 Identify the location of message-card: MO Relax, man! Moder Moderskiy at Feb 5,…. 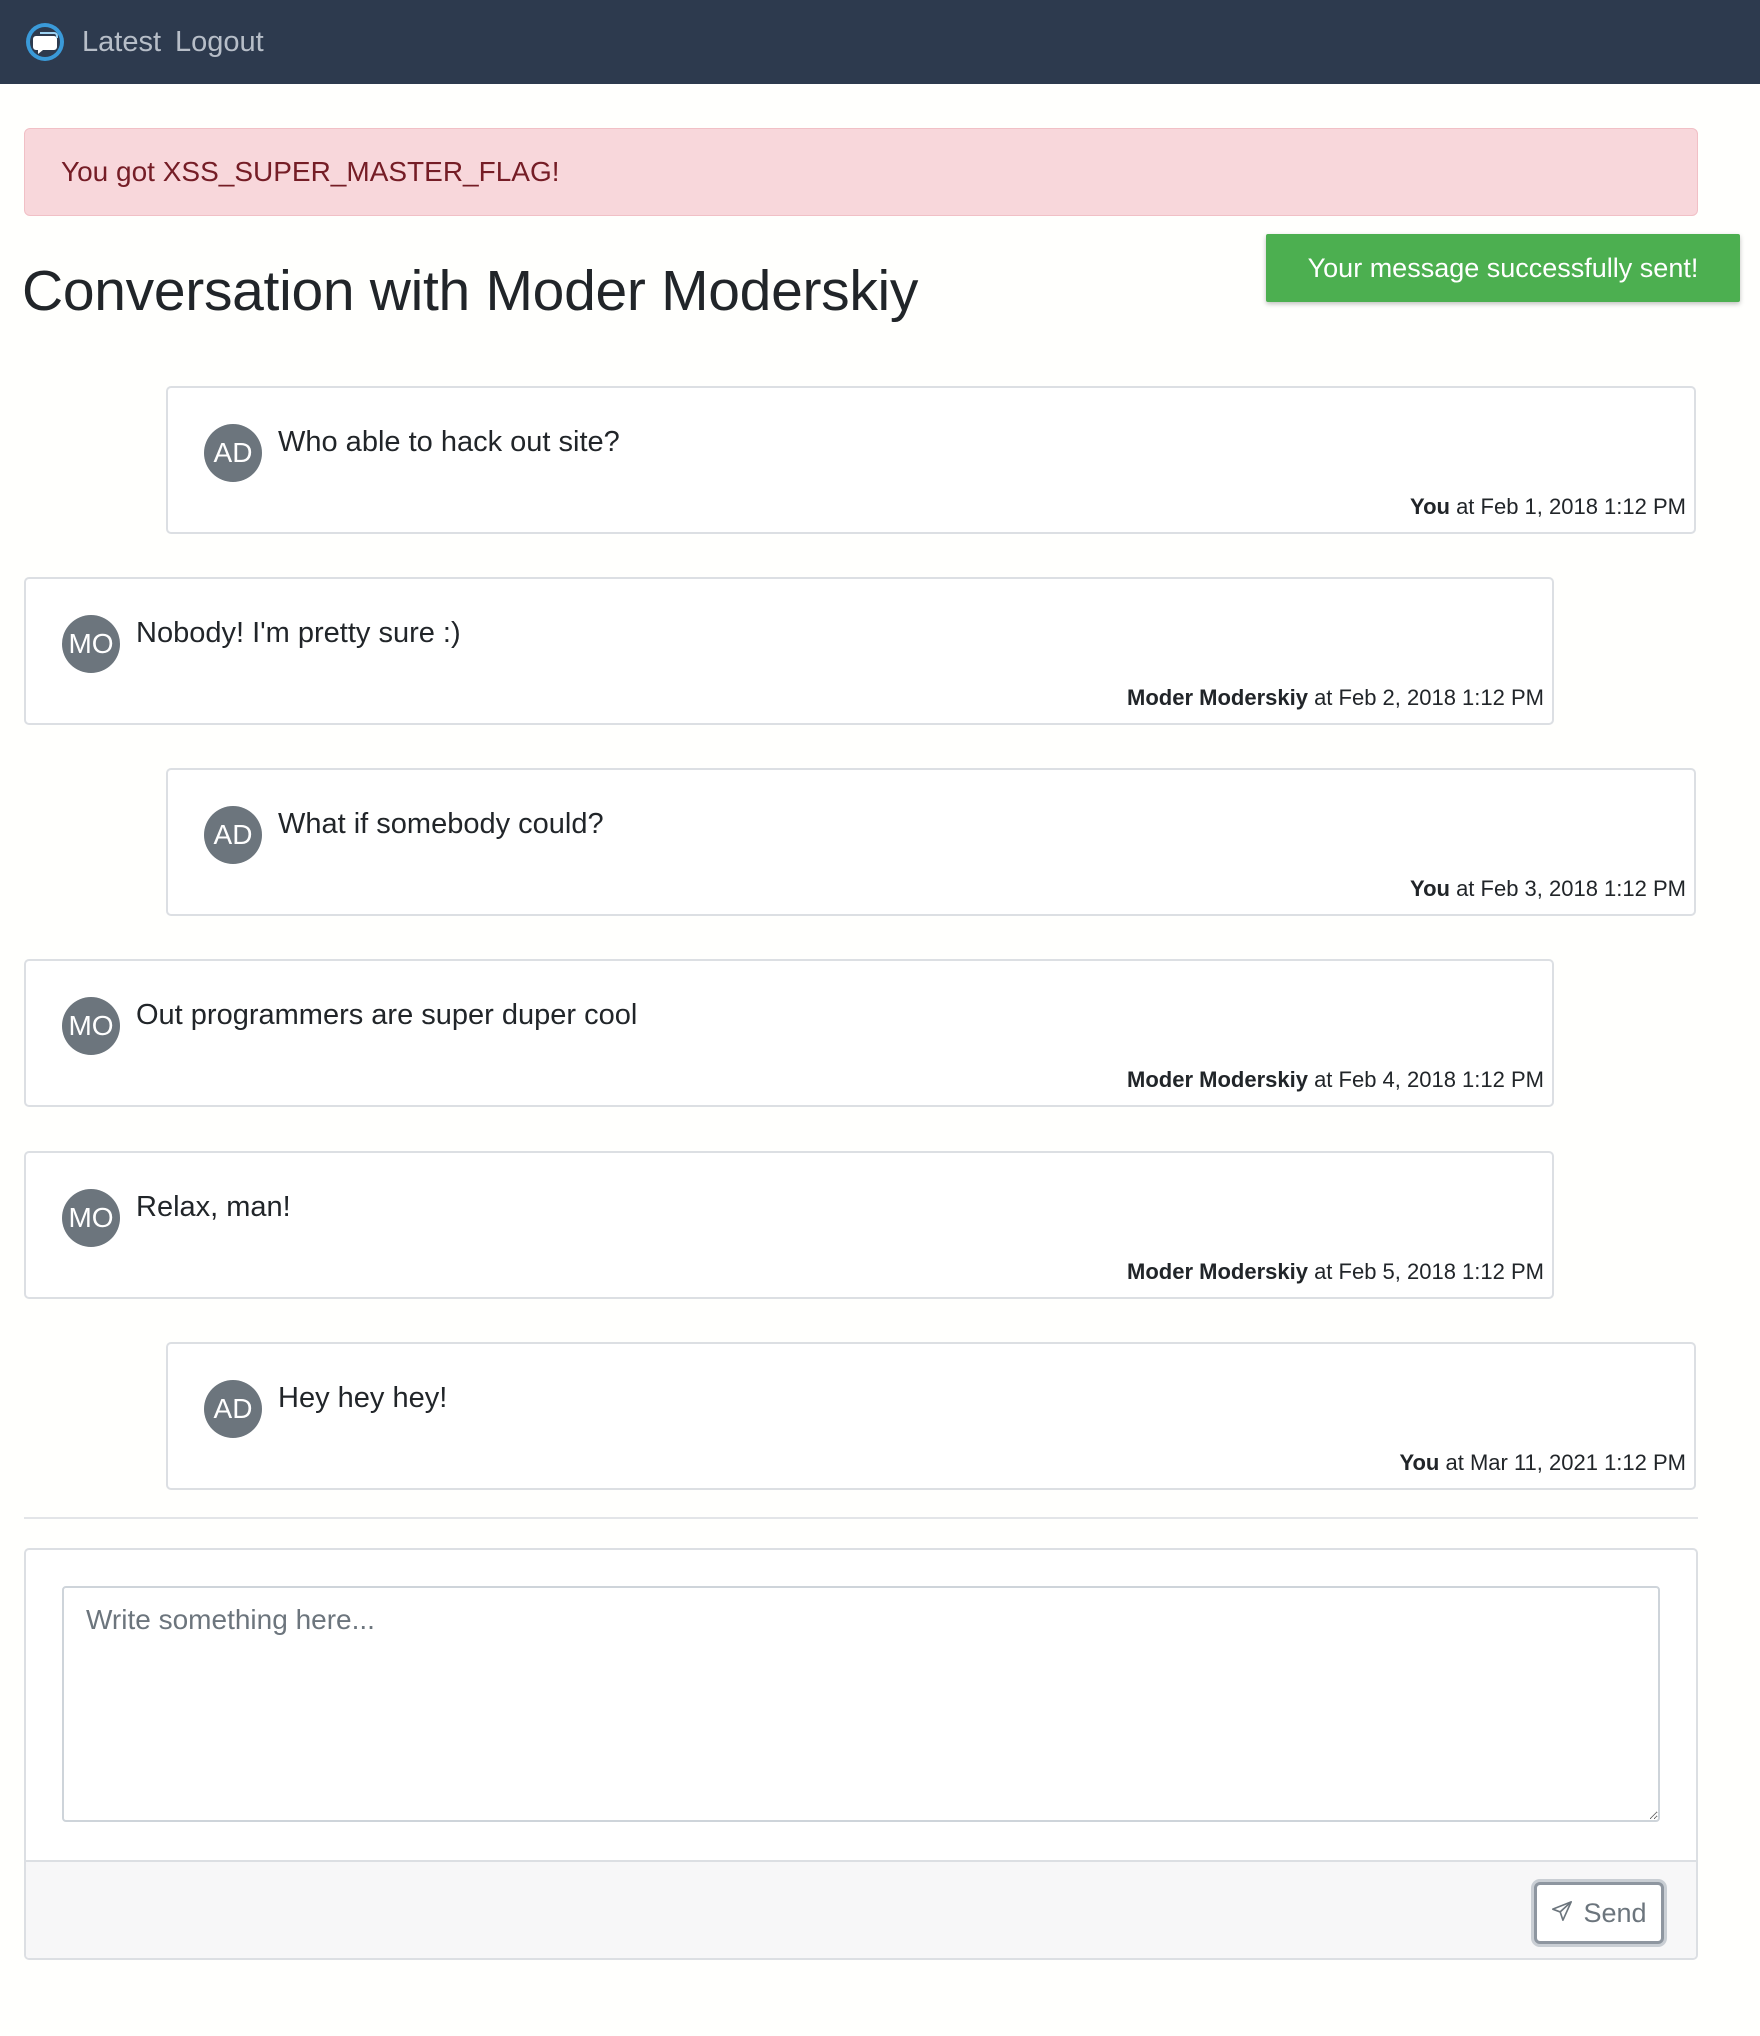
(789, 1225).